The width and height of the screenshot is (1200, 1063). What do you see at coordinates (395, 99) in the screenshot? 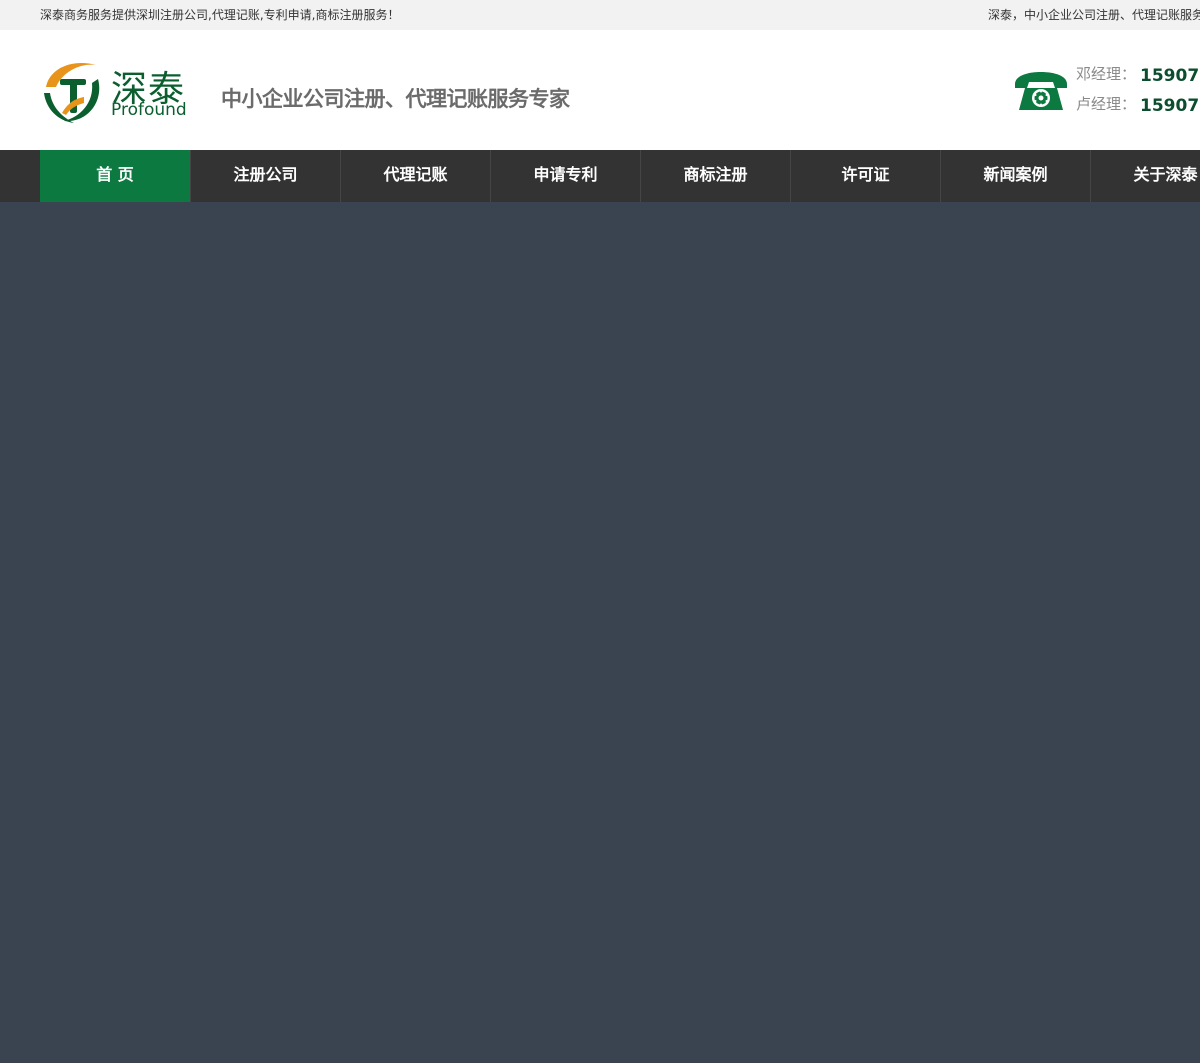
I see `header-slogan: 中小企业公司注册、代理记账服务专家` at bounding box center [395, 99].